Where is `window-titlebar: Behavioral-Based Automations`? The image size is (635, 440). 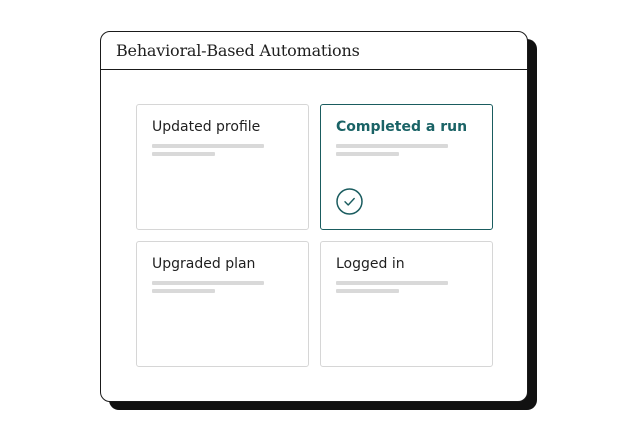 window-titlebar: Behavioral-Based Automations is located at coordinates (314, 51).